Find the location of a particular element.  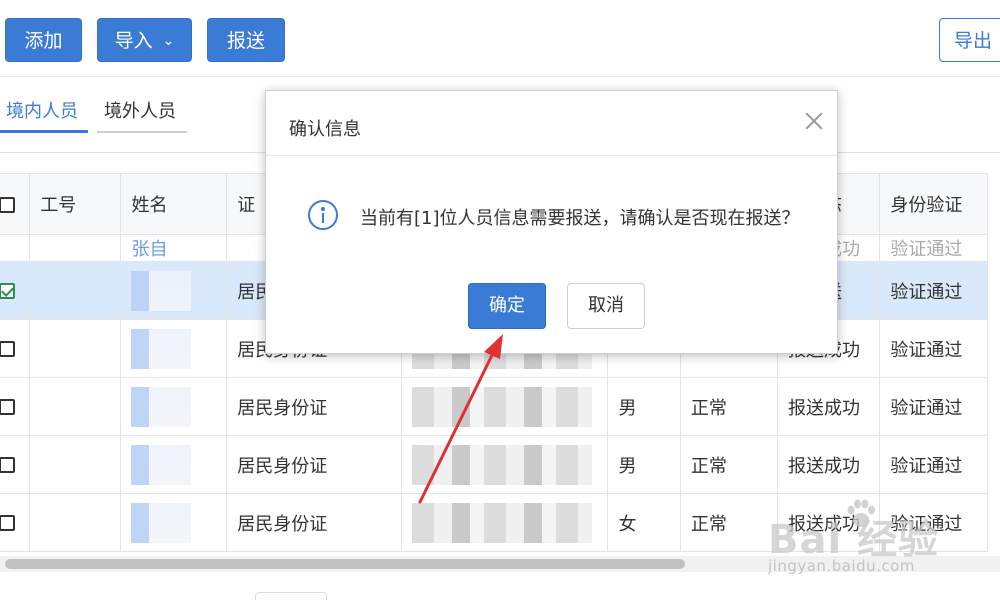

dialog-message: 当前有[1]位人员信息需要报送，请确认是否现在报送？ is located at coordinates (580, 218).